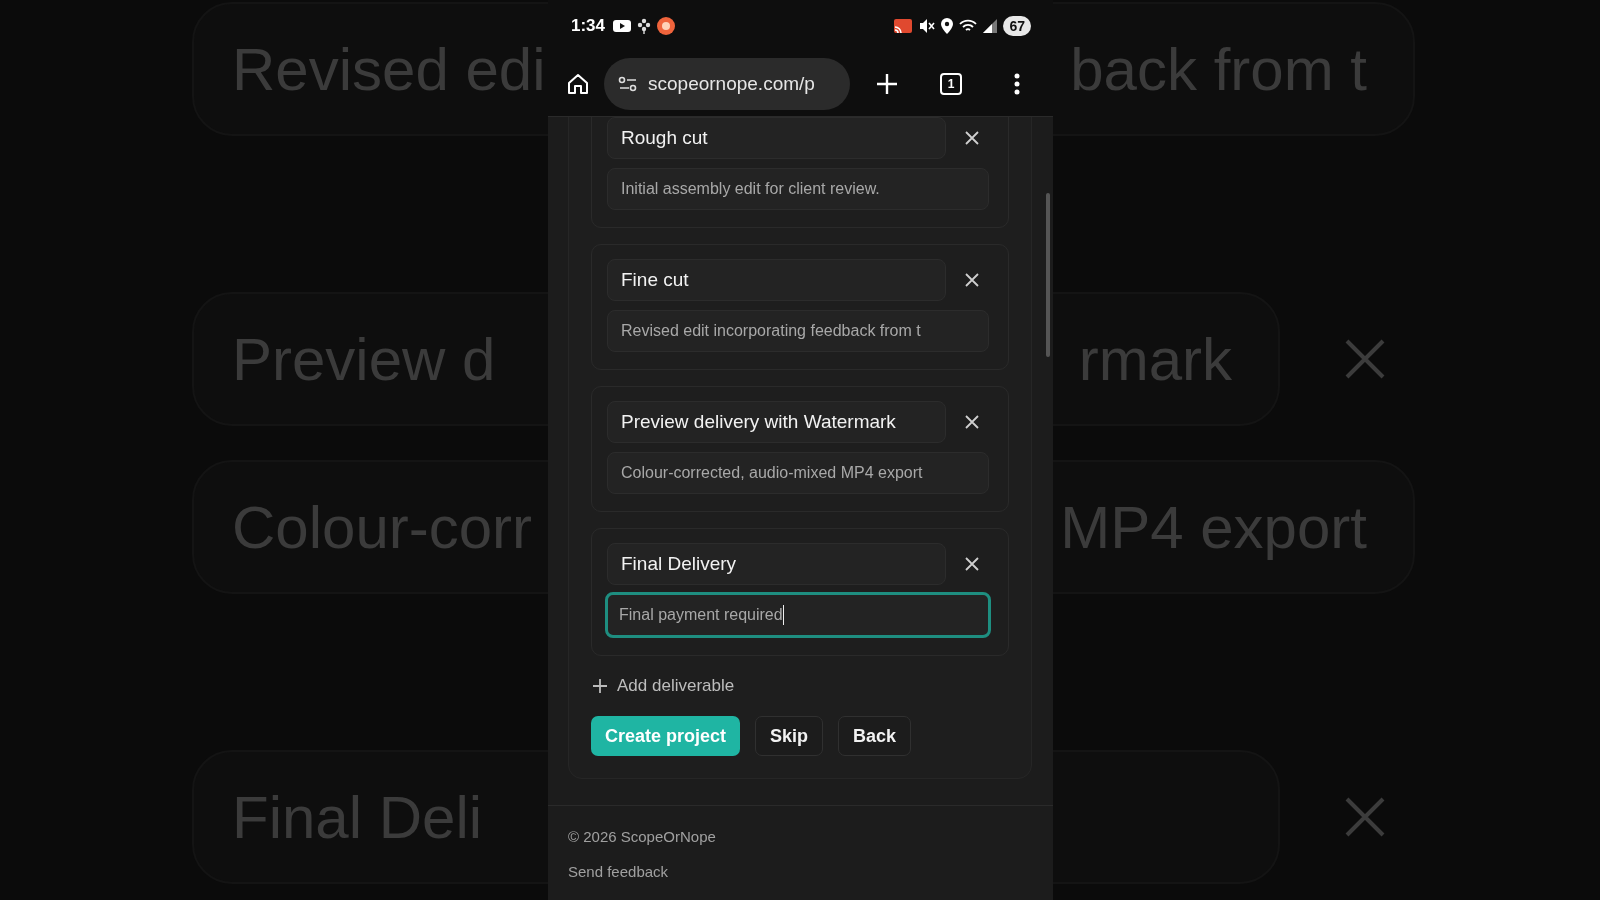  What do you see at coordinates (642, 836) in the screenshot?
I see `copyright-text: © 2026 ScopeOrNope` at bounding box center [642, 836].